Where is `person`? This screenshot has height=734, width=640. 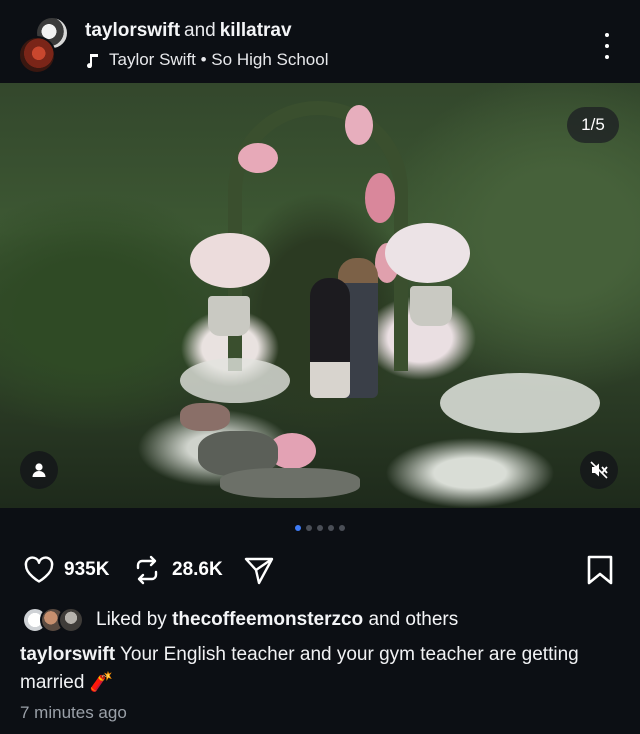
person is located at coordinates (330, 338).